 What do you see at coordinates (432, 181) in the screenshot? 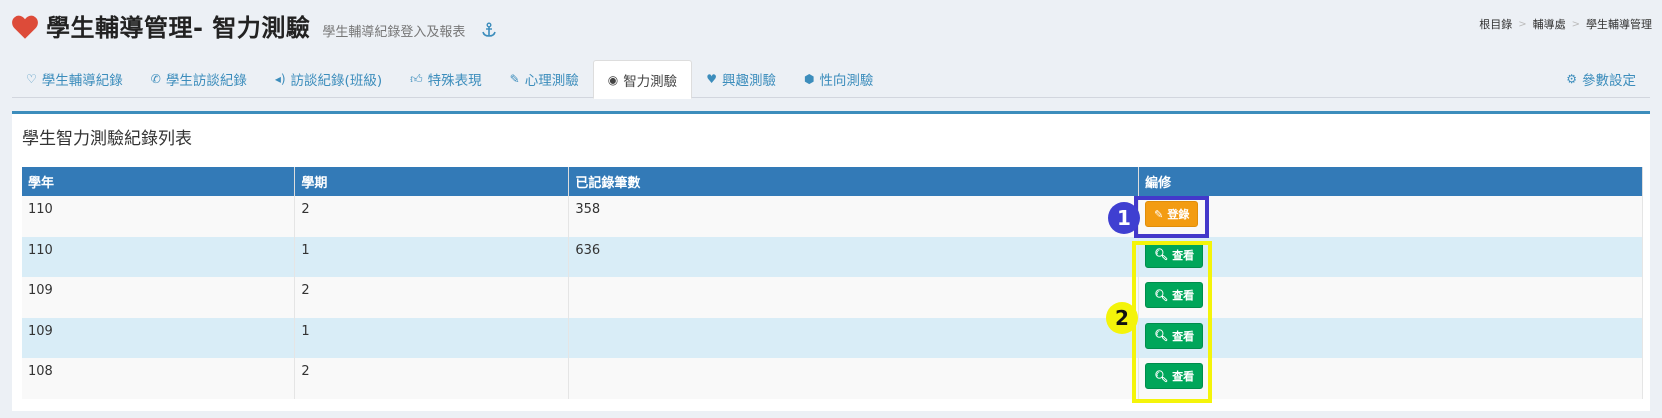
I see `column-header-term: 學期` at bounding box center [432, 181].